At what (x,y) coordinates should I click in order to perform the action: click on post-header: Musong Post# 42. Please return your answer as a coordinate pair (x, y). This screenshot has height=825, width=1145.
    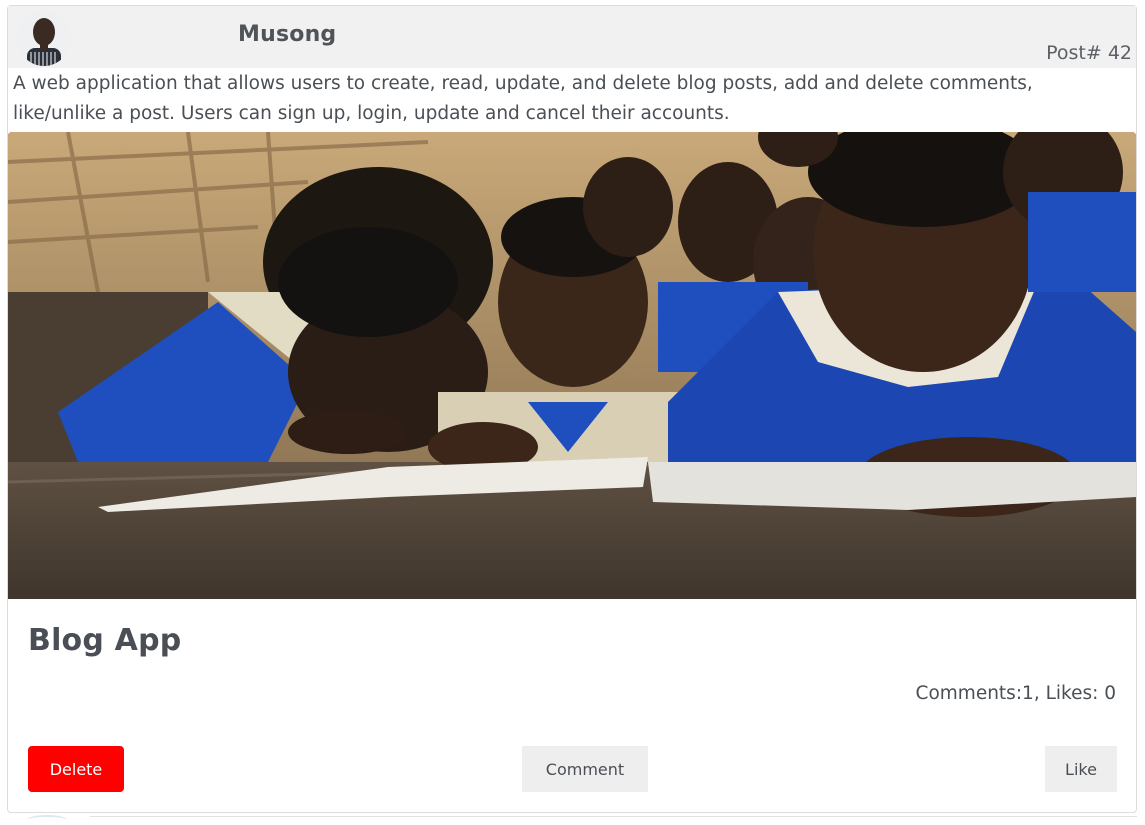
    Looking at the image, I should click on (572, 37).